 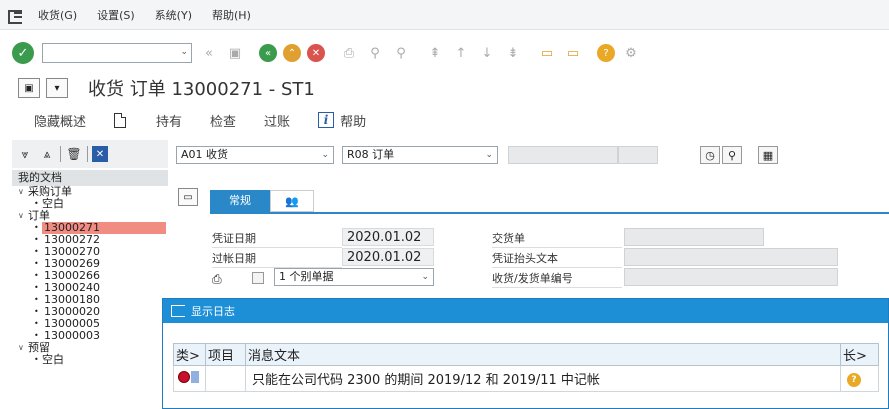 I want to click on hold-button: 持有, so click(x=169, y=120).